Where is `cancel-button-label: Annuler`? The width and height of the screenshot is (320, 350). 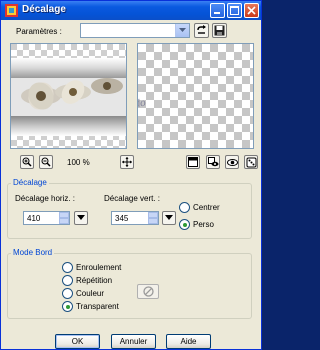
cancel-button-label: Annuler is located at coordinates (133, 341).